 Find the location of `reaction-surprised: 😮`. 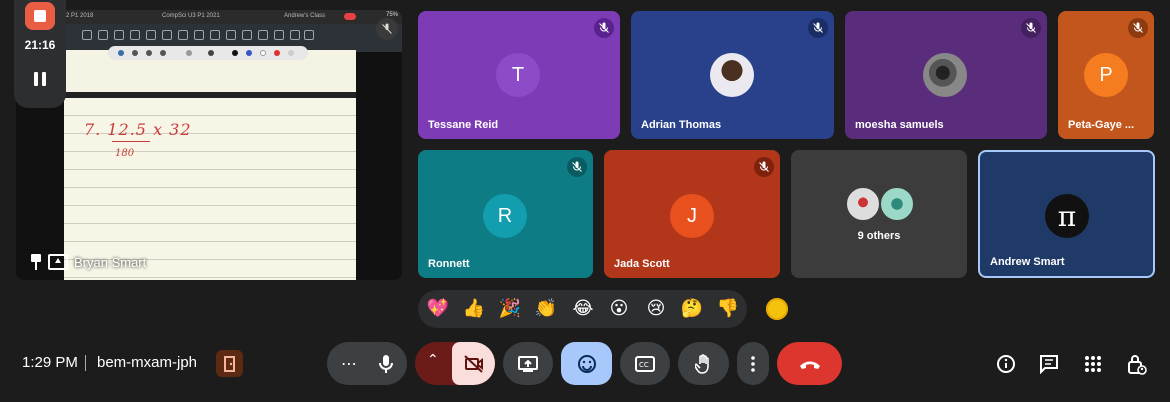

reaction-surprised: 😮 is located at coordinates (619, 309).